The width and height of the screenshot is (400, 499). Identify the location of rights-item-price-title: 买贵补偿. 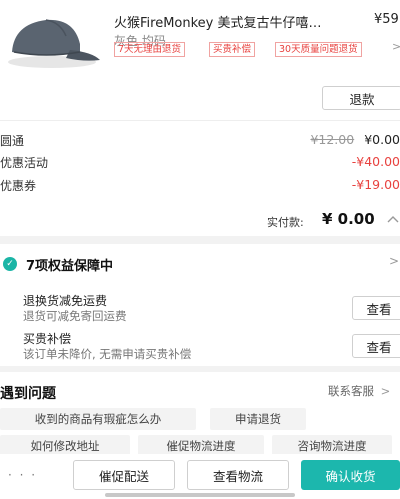
(47, 339).